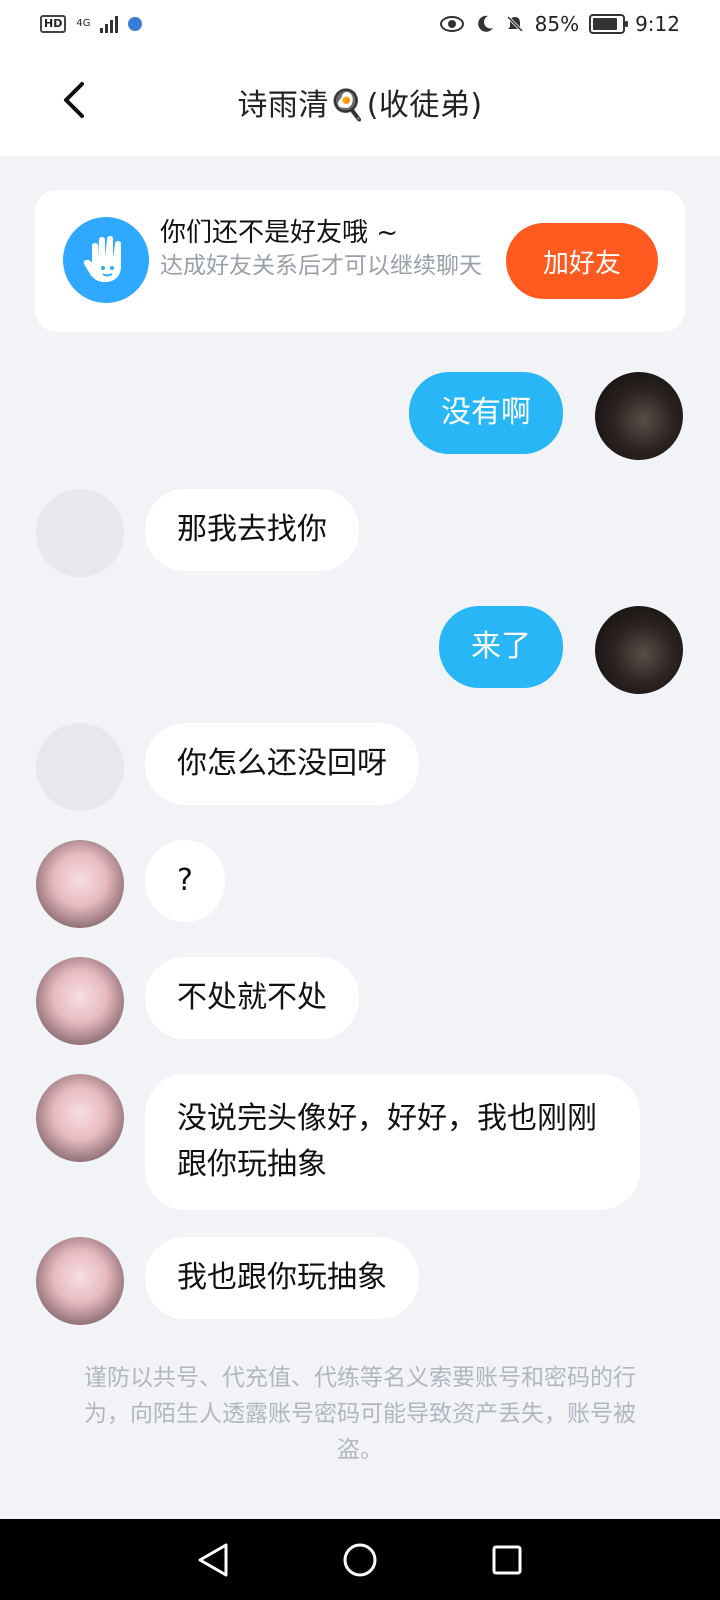  What do you see at coordinates (557, 24) in the screenshot?
I see `battery-percent: 85%` at bounding box center [557, 24].